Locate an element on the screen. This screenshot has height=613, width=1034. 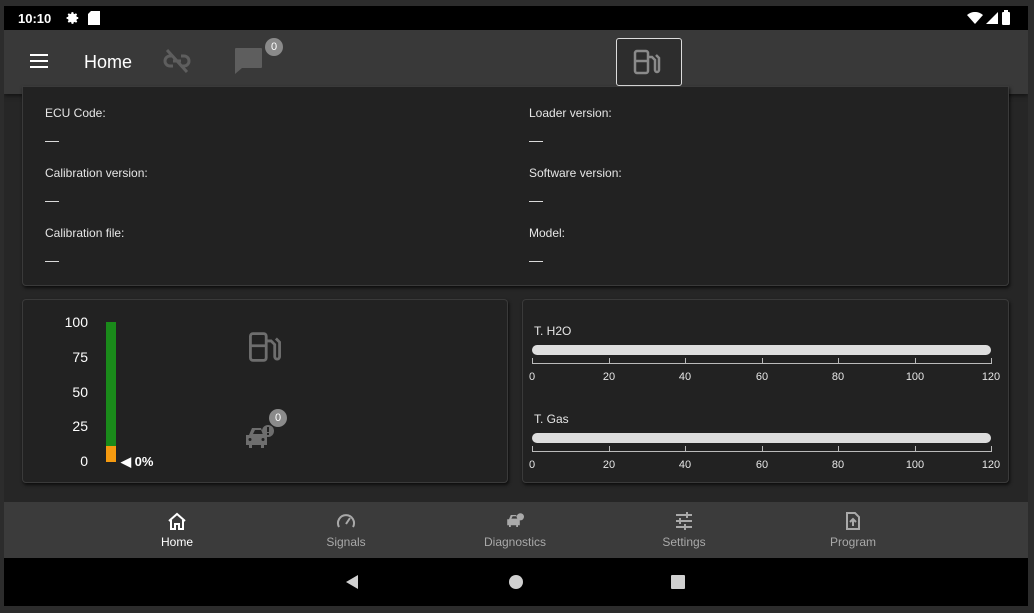
recents-icon is located at coordinates (678, 584).